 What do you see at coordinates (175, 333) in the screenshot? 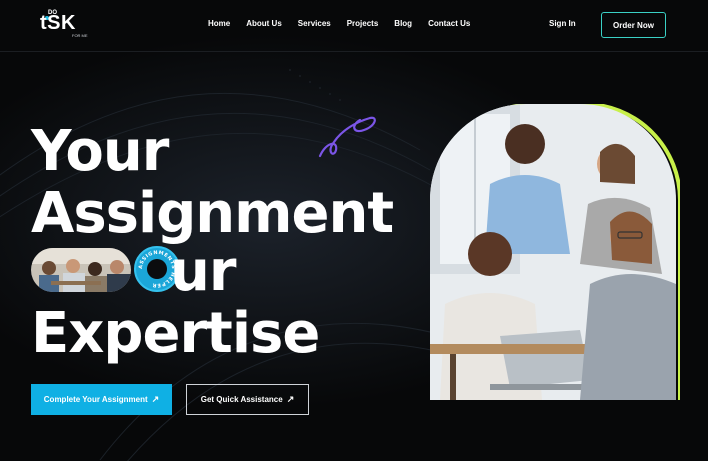
I see `hero-line-4: Expertise` at bounding box center [175, 333].